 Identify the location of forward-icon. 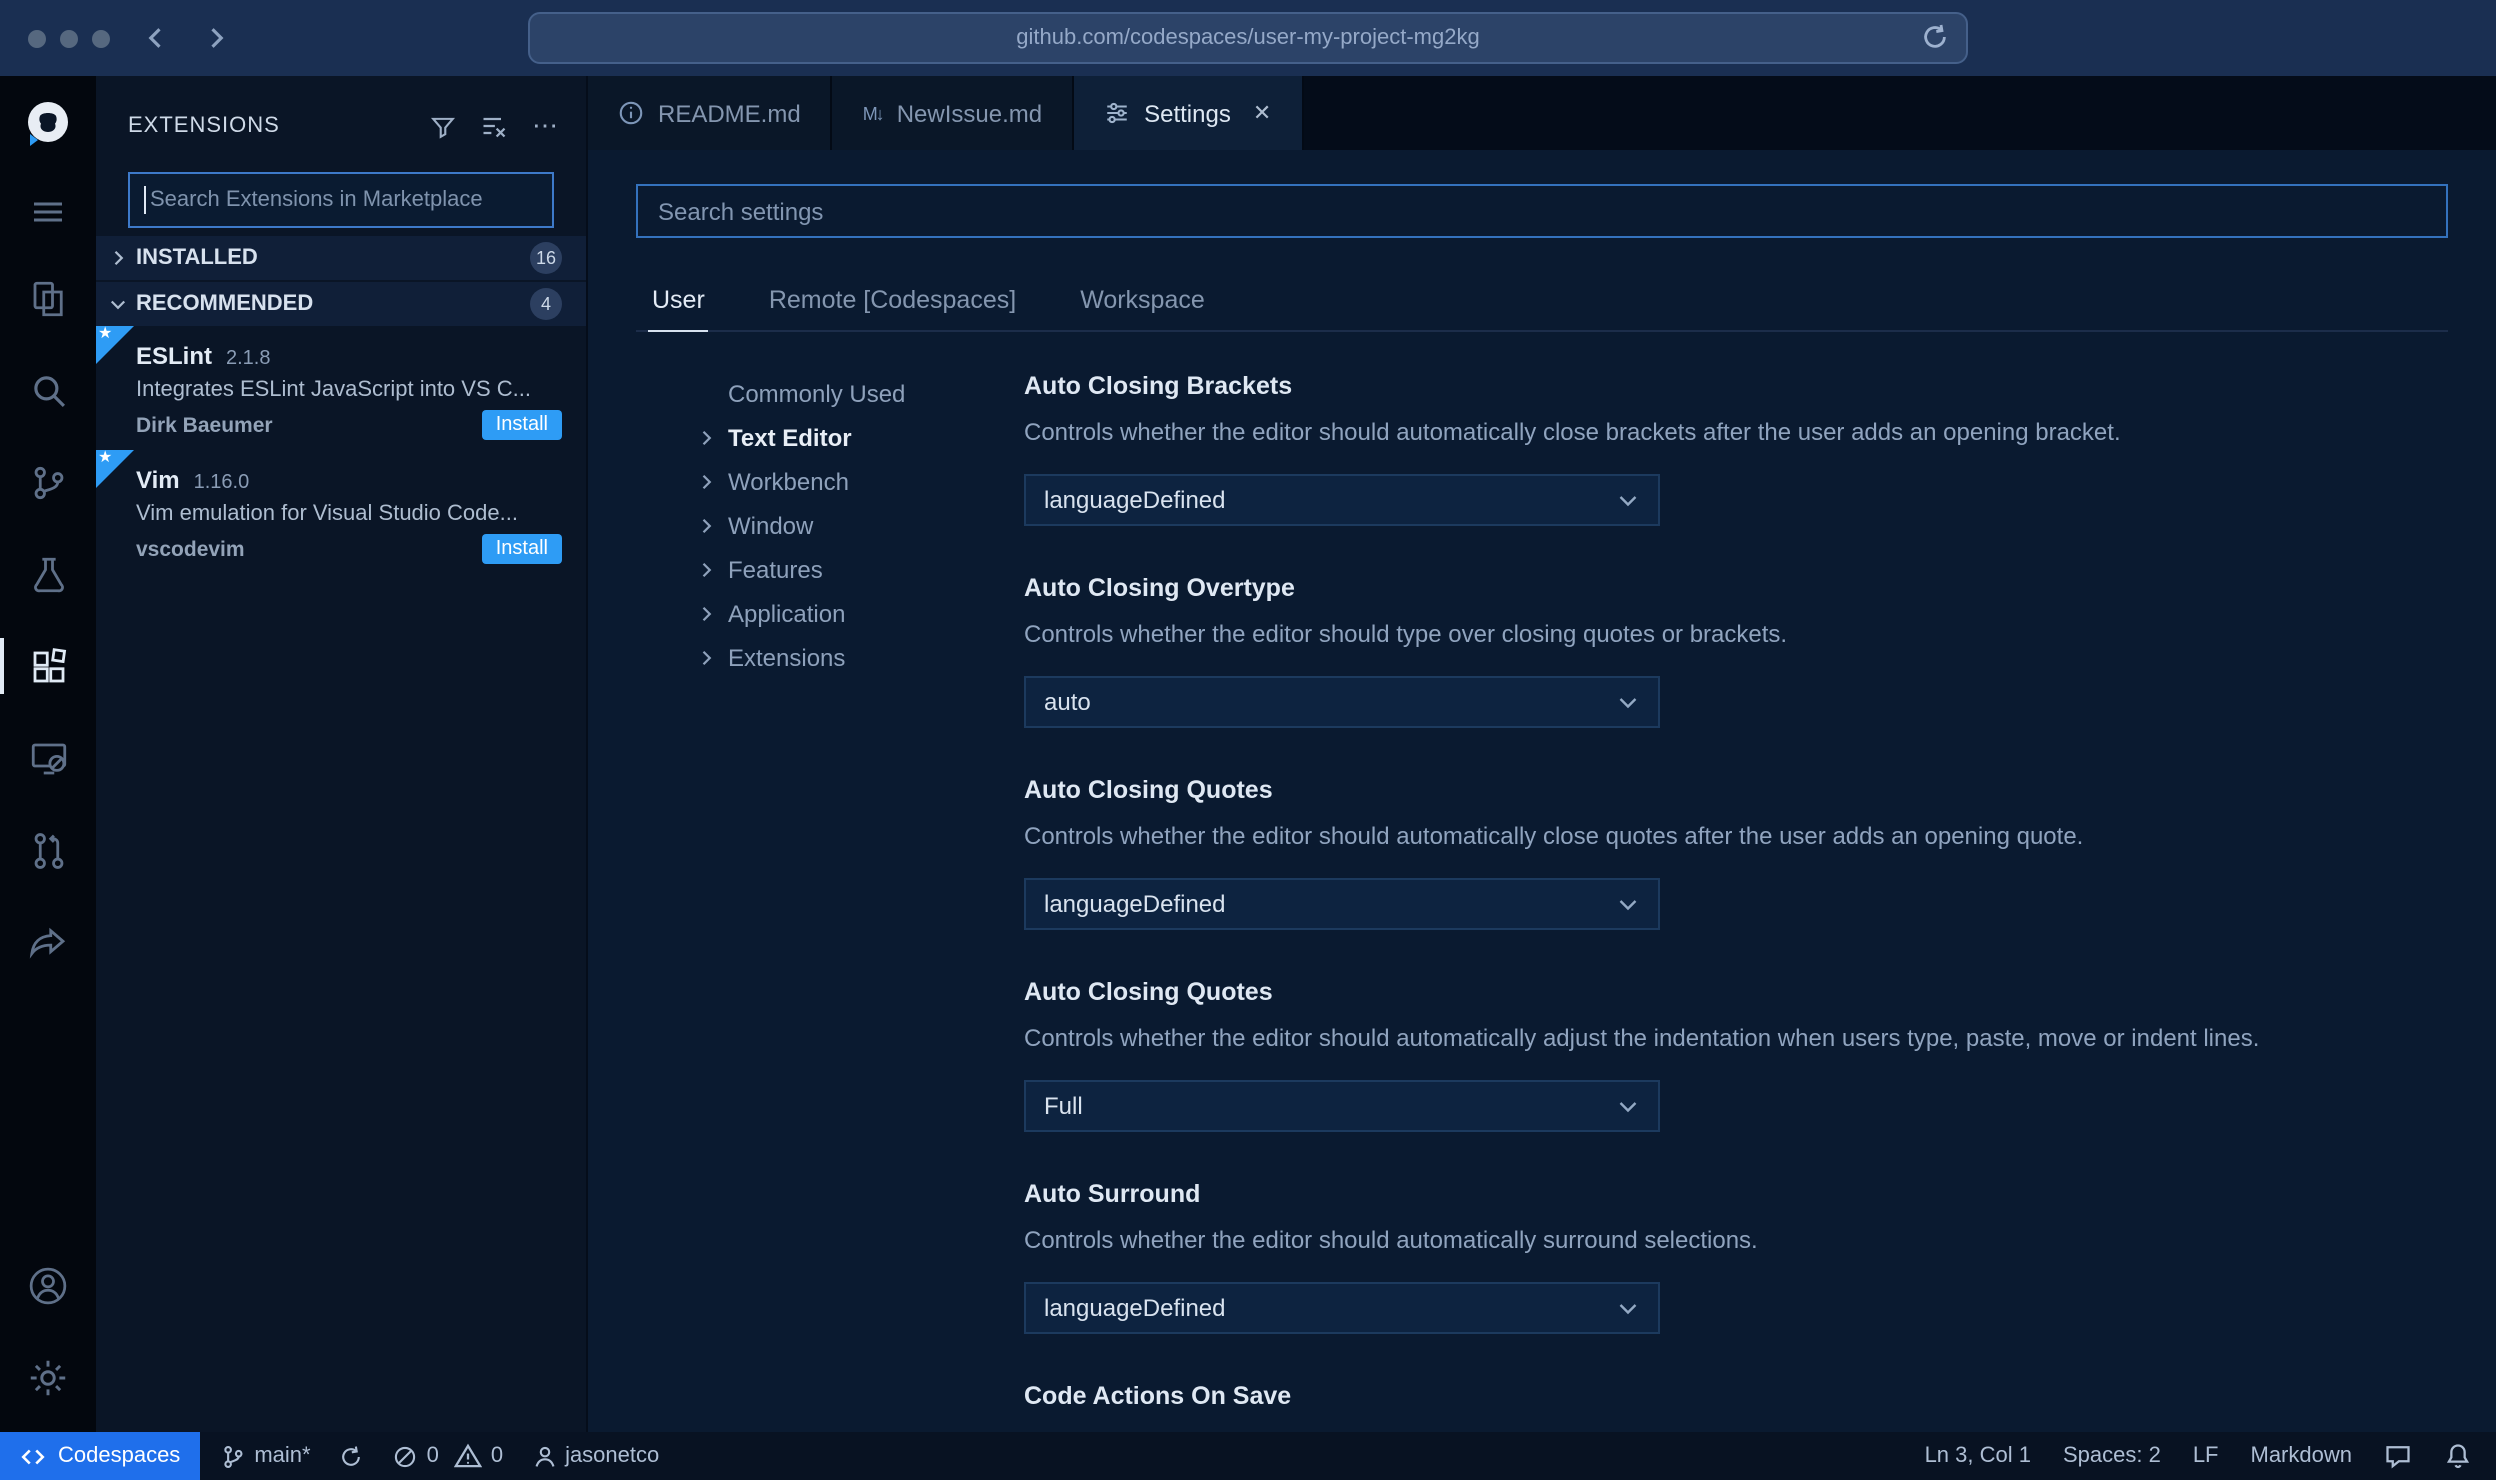
(216, 38).